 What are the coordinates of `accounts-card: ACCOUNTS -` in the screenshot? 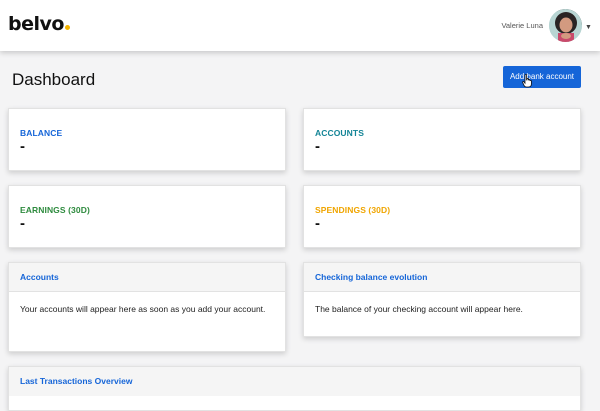 It's located at (442, 139).